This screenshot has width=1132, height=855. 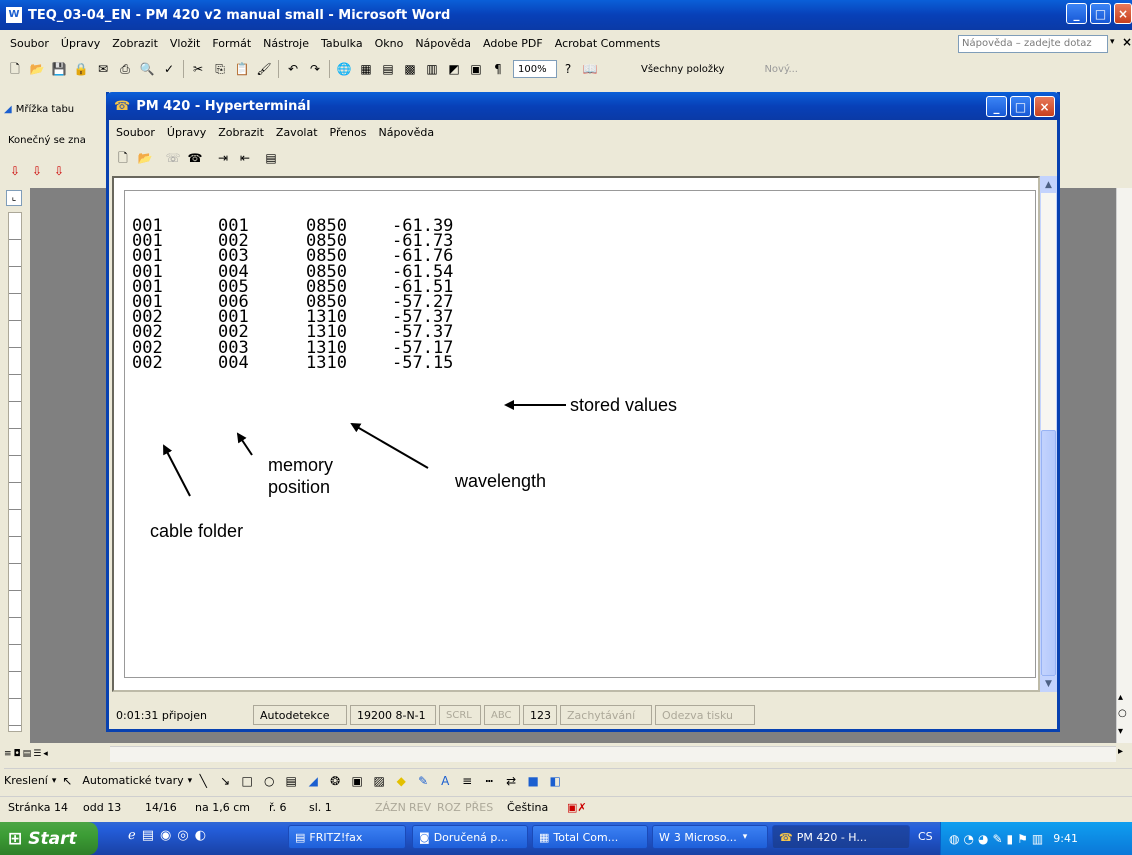 I want to click on language-indicator: CS, so click(x=925, y=836).